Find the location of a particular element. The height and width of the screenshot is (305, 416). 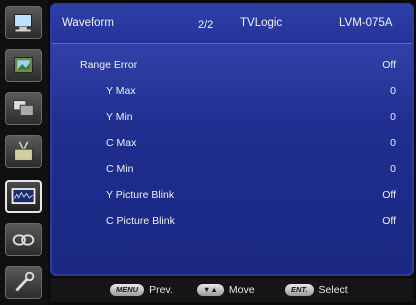

menu-row-range-error: Range Error Off is located at coordinates (232, 66).